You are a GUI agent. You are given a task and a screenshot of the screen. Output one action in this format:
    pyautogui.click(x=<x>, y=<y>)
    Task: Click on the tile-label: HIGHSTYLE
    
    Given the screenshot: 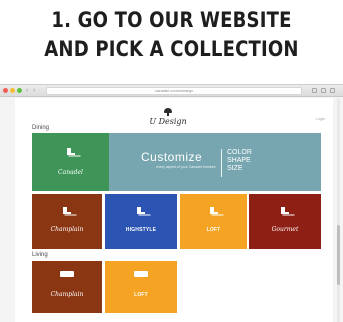 What is the action you would take?
    pyautogui.click(x=141, y=230)
    